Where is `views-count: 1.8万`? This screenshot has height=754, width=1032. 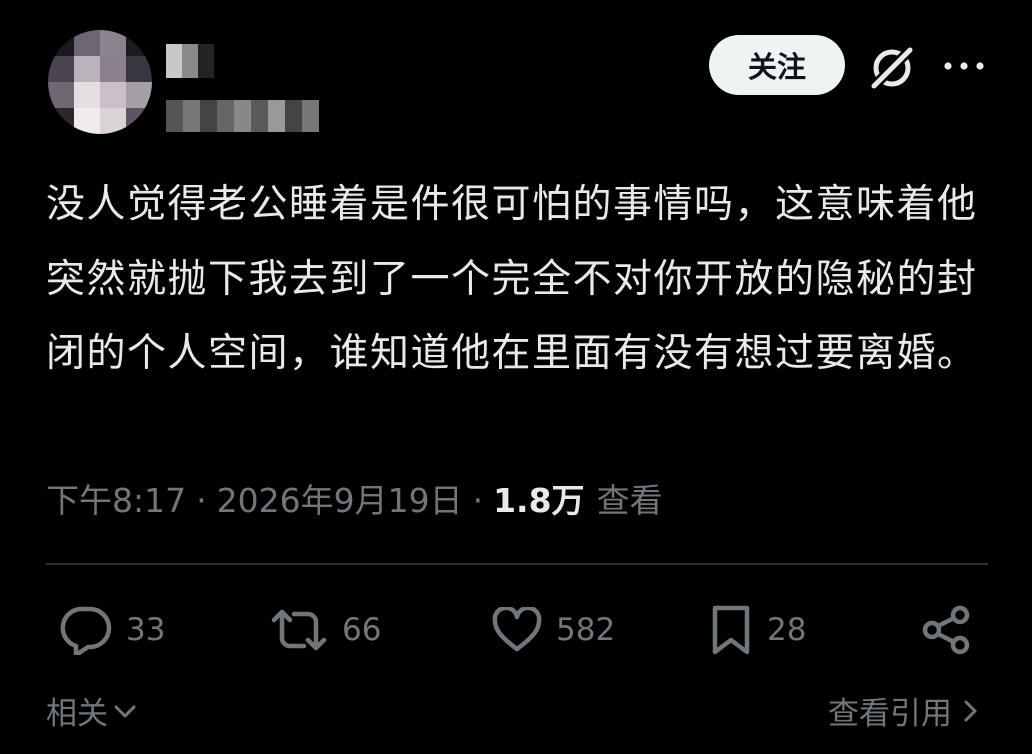
views-count: 1.8万 is located at coordinates (539, 500).